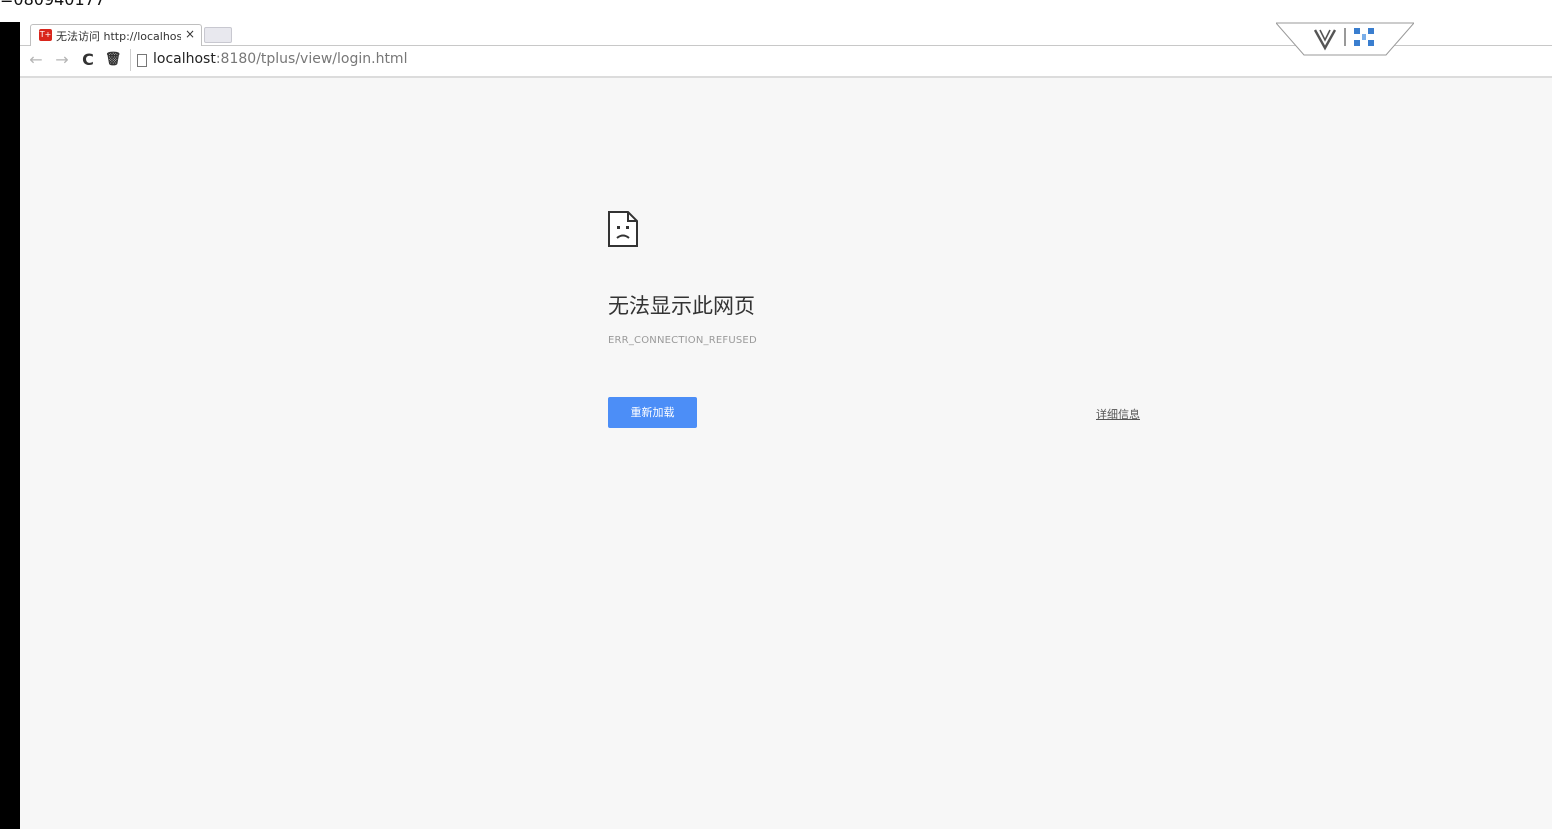  I want to click on page-icon, so click(142, 60).